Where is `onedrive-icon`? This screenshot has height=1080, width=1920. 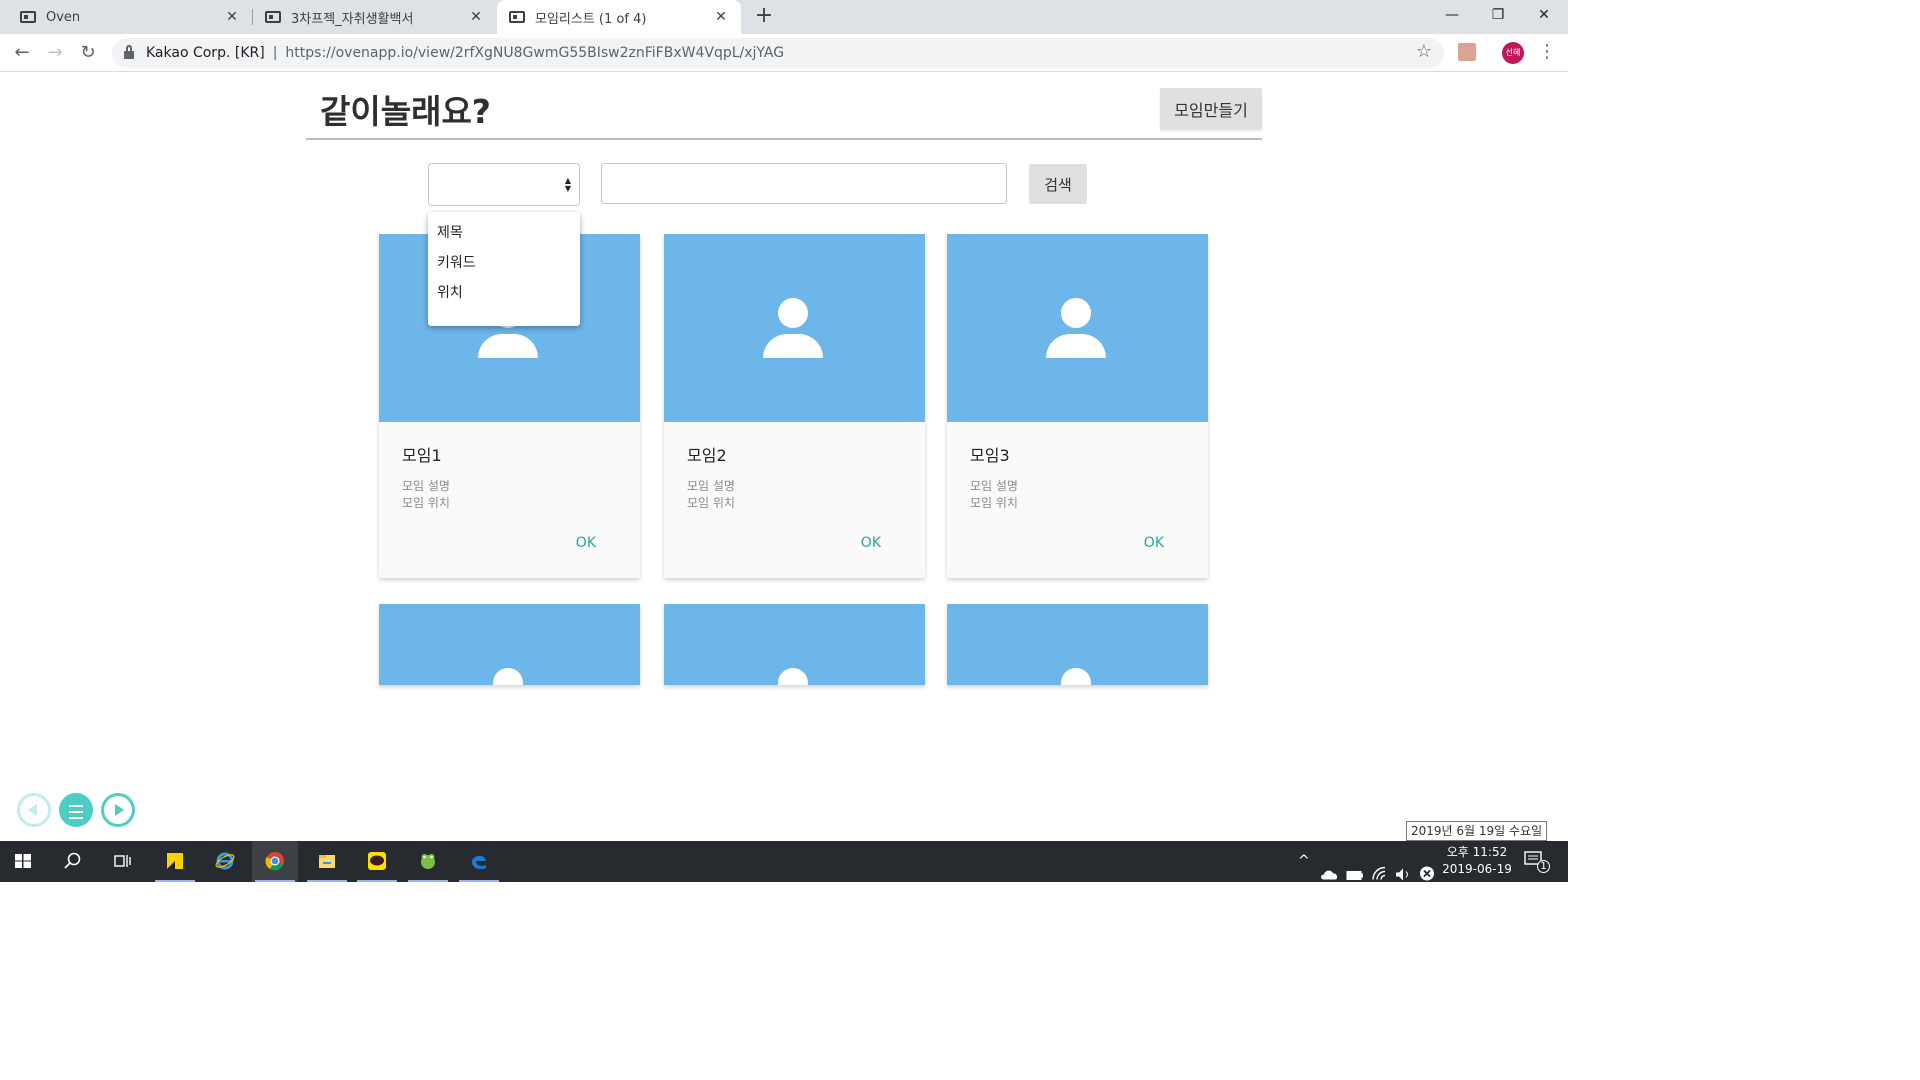 onedrive-icon is located at coordinates (1330, 874).